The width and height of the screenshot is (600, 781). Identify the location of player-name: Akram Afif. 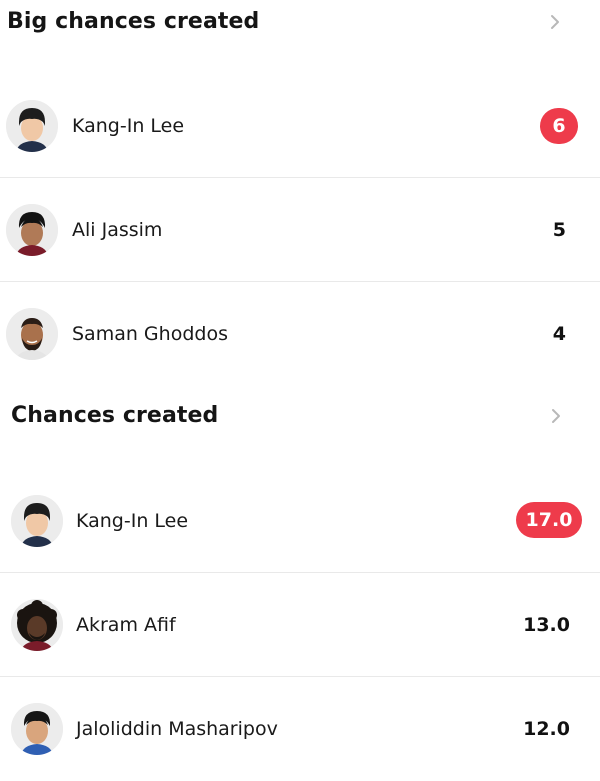
(126, 625).